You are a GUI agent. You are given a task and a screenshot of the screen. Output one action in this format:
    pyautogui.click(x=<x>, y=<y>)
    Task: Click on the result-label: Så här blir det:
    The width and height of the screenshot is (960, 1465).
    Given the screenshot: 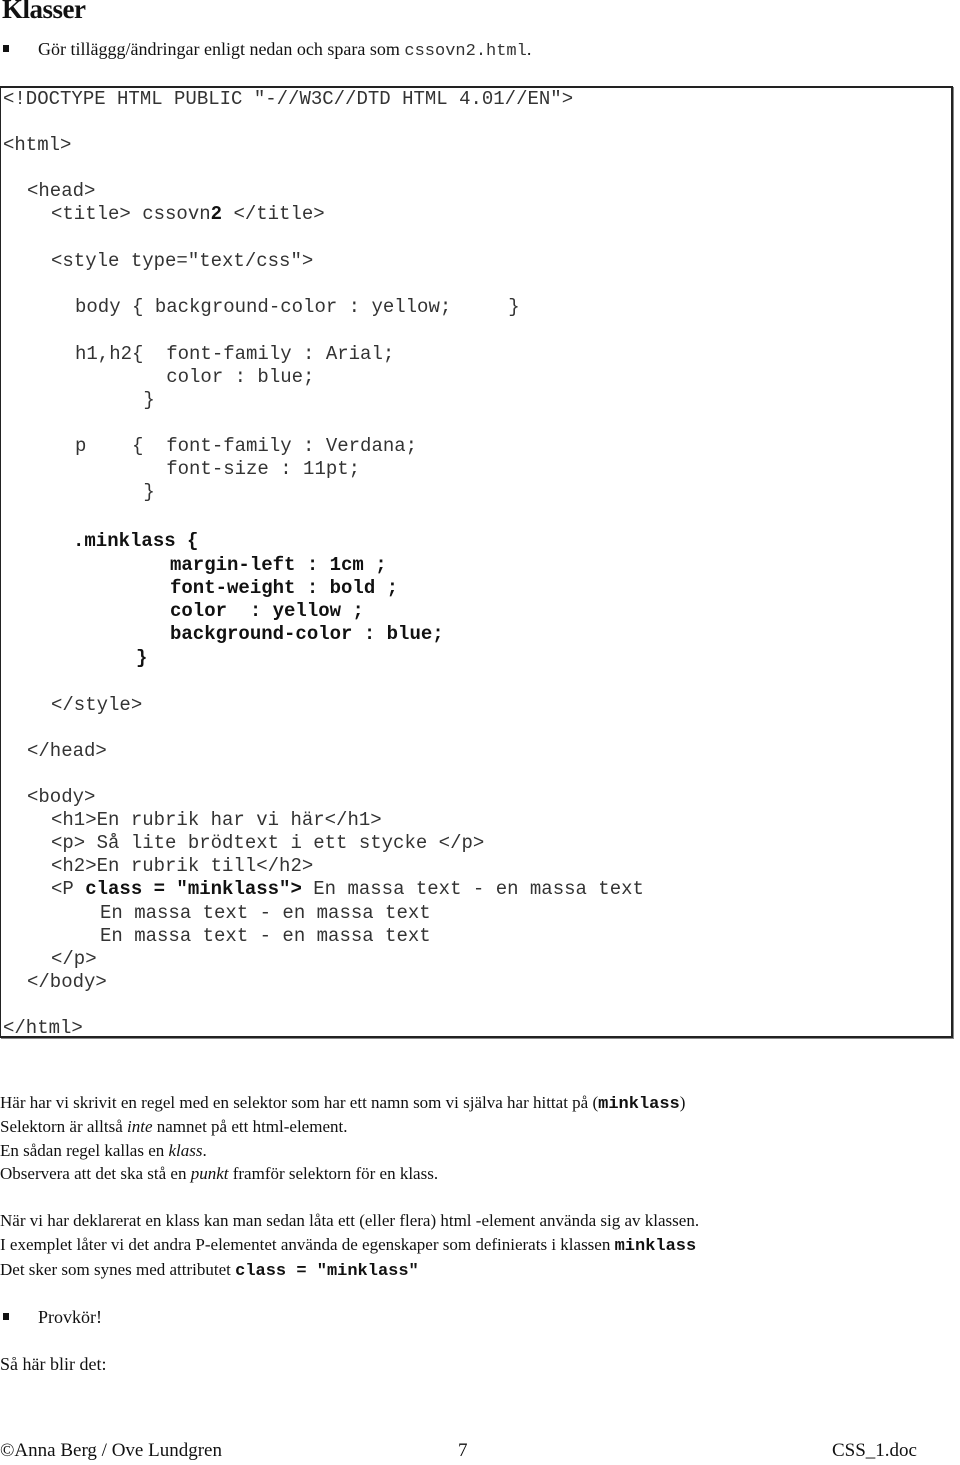 What is the action you would take?
    pyautogui.click(x=53, y=1364)
    